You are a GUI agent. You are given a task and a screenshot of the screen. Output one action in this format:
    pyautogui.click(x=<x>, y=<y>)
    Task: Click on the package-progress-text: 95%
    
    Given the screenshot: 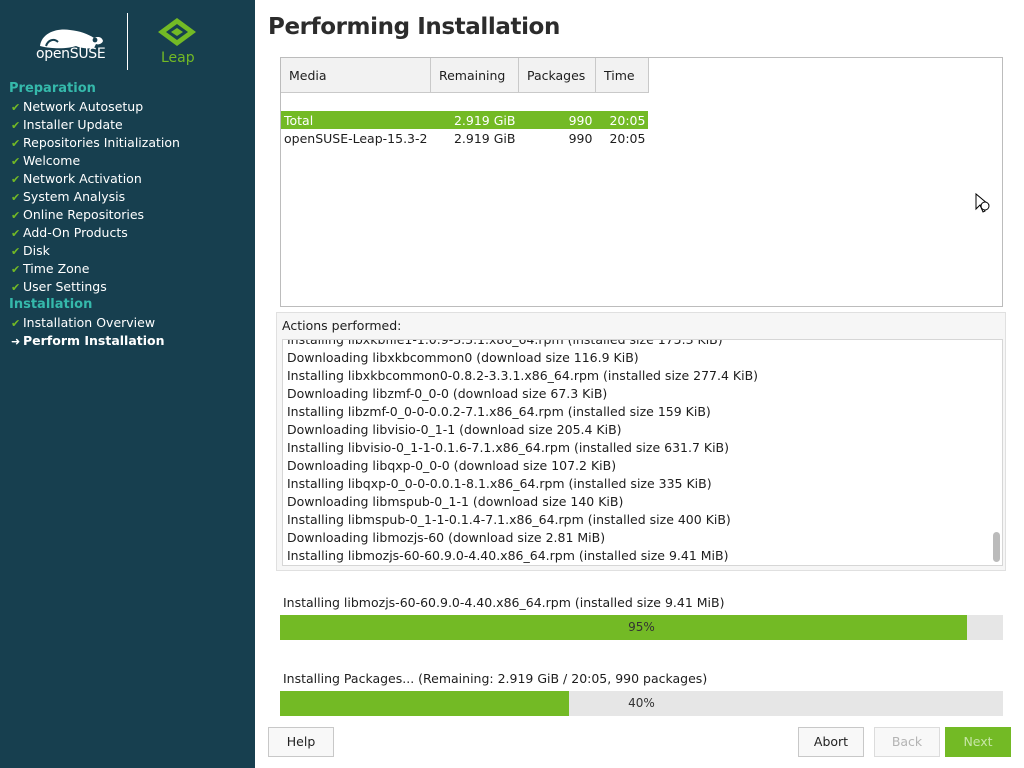 What is the action you would take?
    pyautogui.click(x=641, y=627)
    